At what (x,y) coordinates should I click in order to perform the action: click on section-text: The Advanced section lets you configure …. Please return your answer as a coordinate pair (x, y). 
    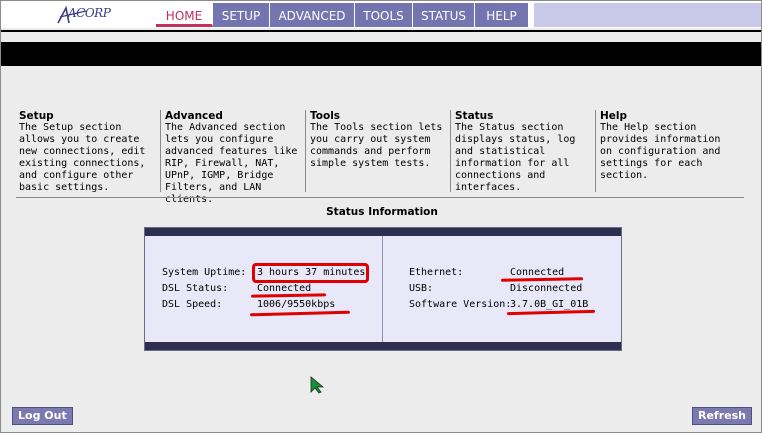
    Looking at the image, I should click on (231, 163).